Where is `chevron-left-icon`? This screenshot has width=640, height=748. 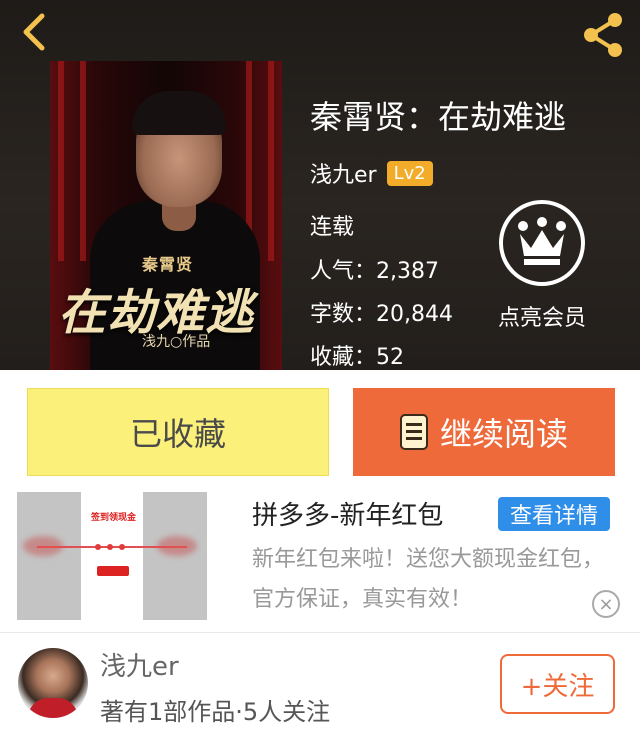 chevron-left-icon is located at coordinates (34, 32).